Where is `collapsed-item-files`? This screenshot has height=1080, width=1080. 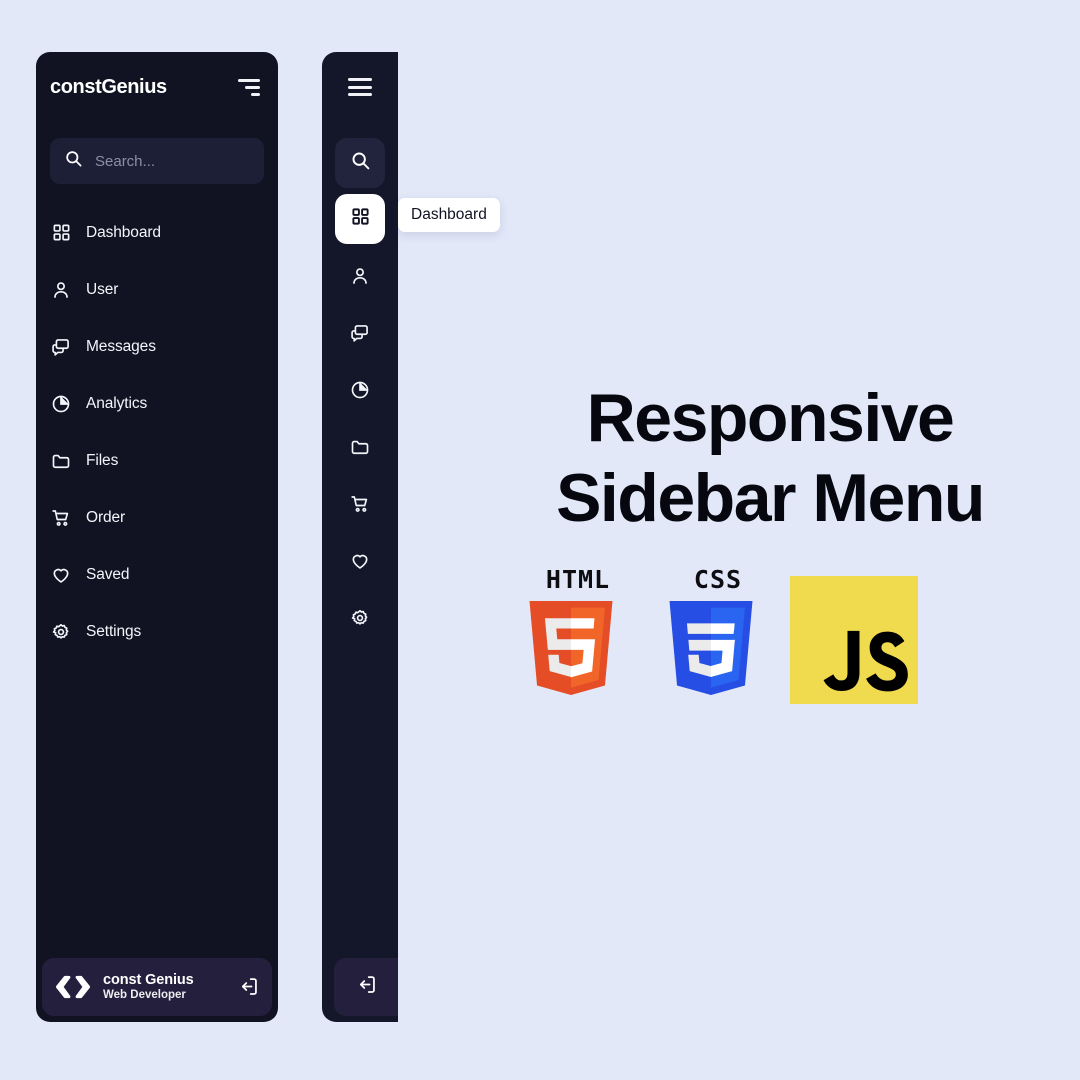 collapsed-item-files is located at coordinates (360, 449).